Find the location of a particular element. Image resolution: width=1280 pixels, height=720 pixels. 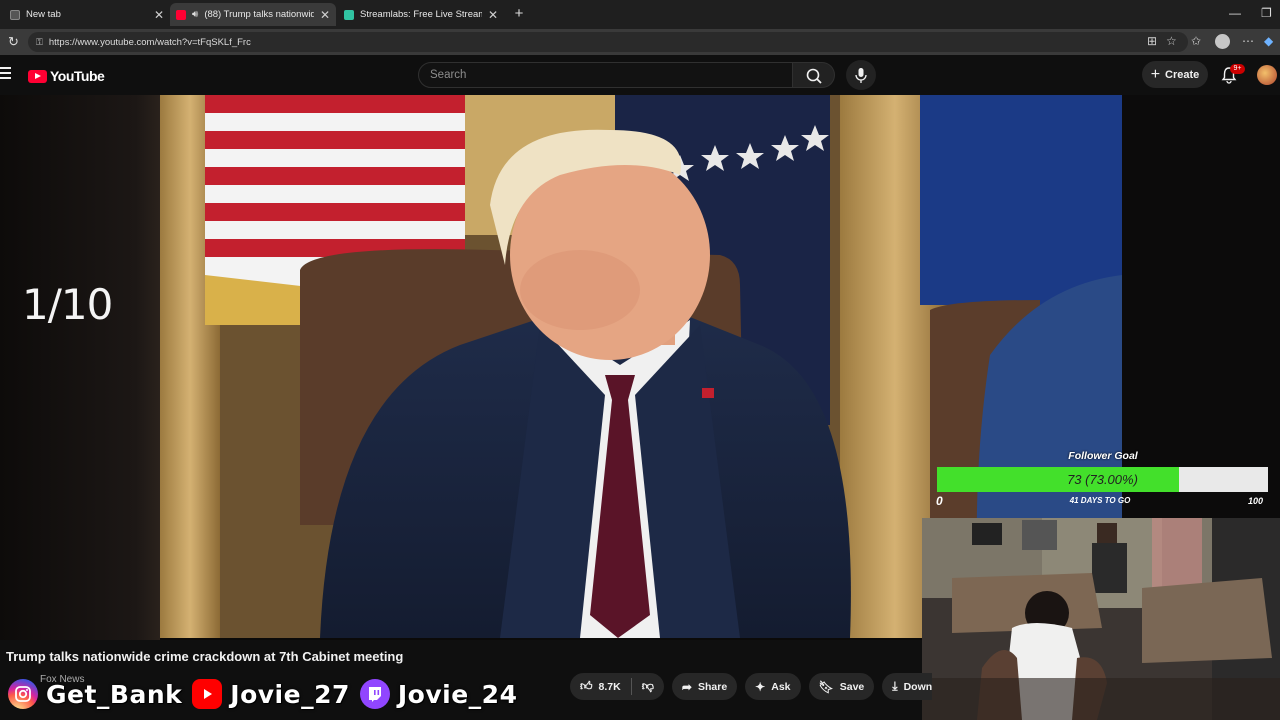

download-button: ⤓ Down is located at coordinates (907, 686).